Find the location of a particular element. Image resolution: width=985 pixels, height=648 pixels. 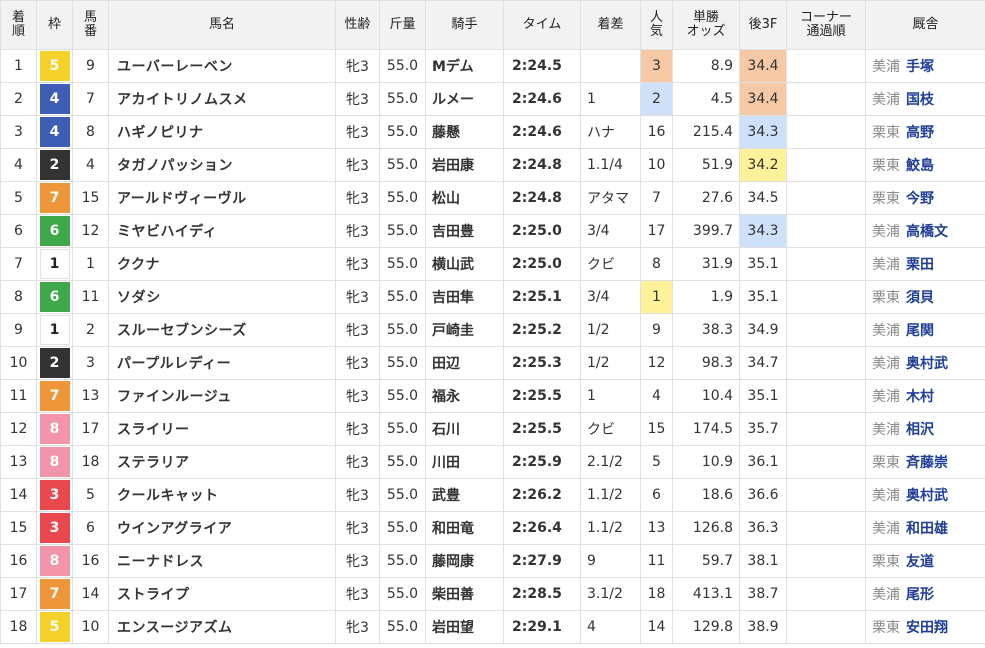

jockey-name-link: 武豊 is located at coordinates (464, 495).